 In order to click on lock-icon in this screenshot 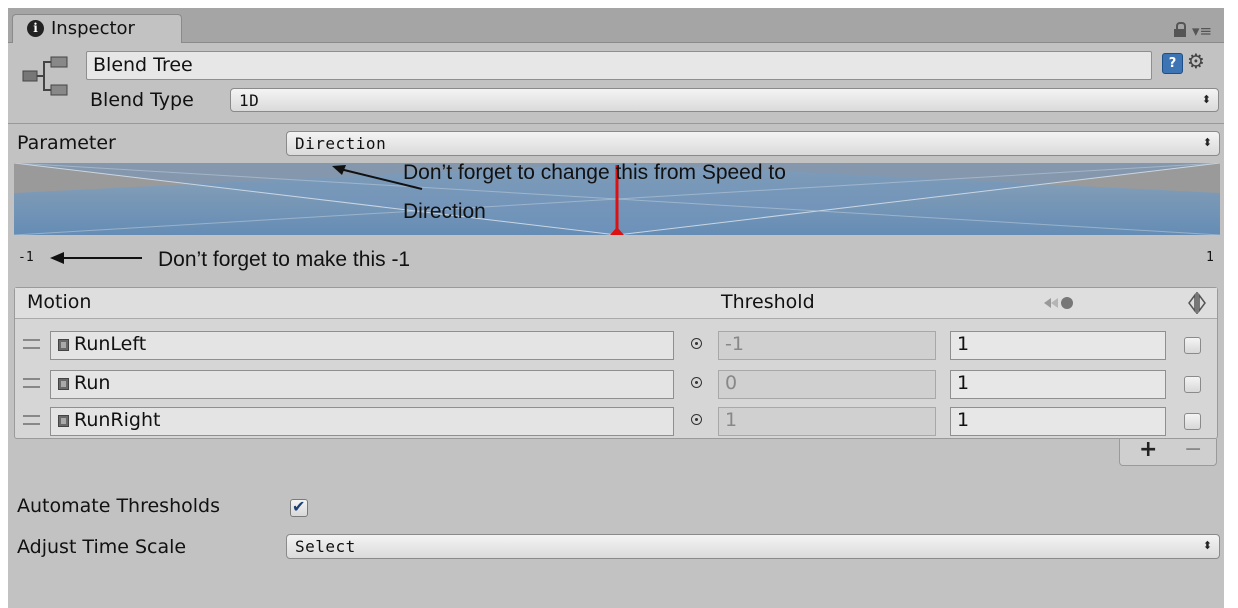, I will do `click(1180, 29)`.